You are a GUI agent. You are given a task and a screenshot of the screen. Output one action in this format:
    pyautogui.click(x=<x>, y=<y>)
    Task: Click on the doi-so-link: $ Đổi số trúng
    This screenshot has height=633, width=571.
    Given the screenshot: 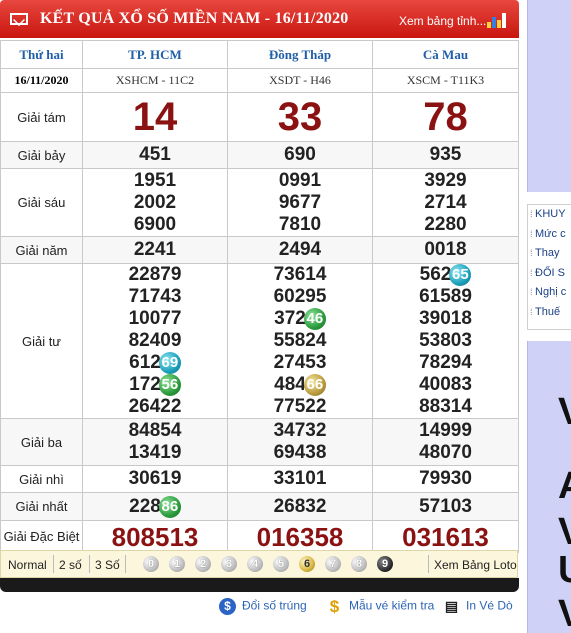 What is the action you would take?
    pyautogui.click(x=263, y=606)
    